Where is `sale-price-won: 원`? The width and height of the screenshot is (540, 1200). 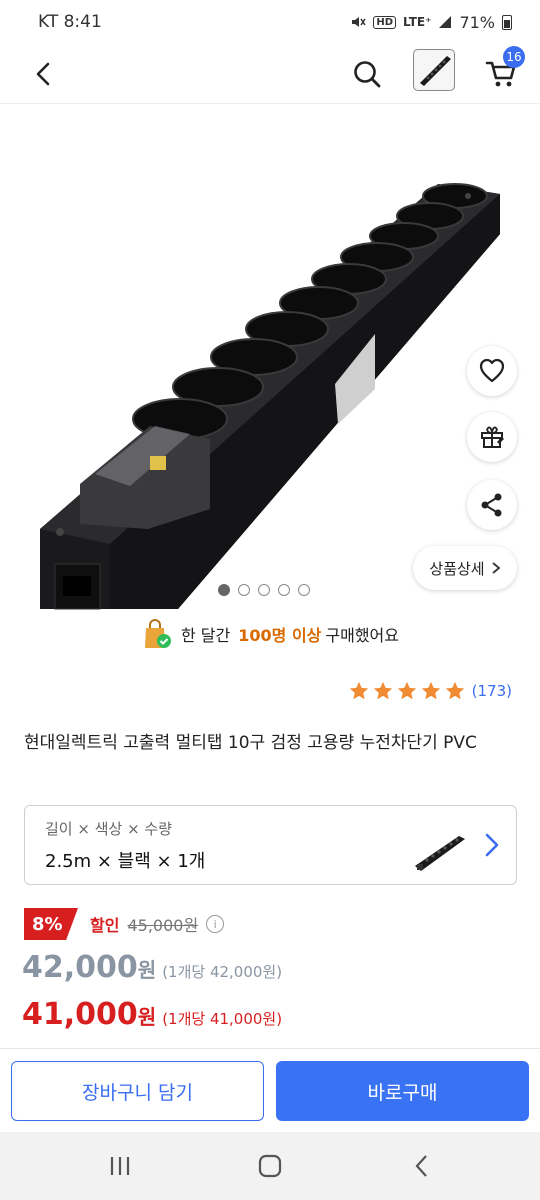
sale-price-won: 원 is located at coordinates (147, 970).